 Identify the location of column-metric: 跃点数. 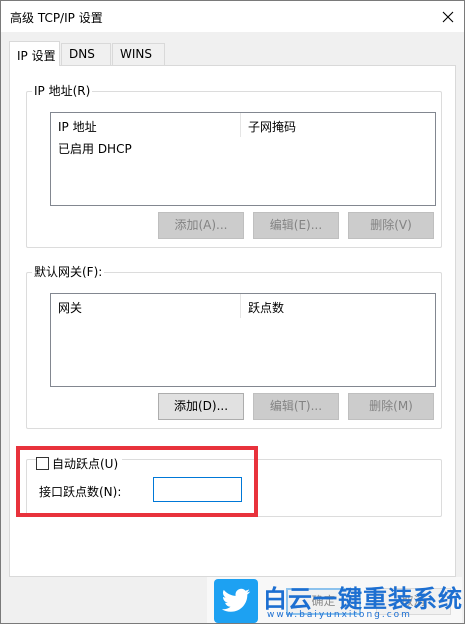
(336, 306).